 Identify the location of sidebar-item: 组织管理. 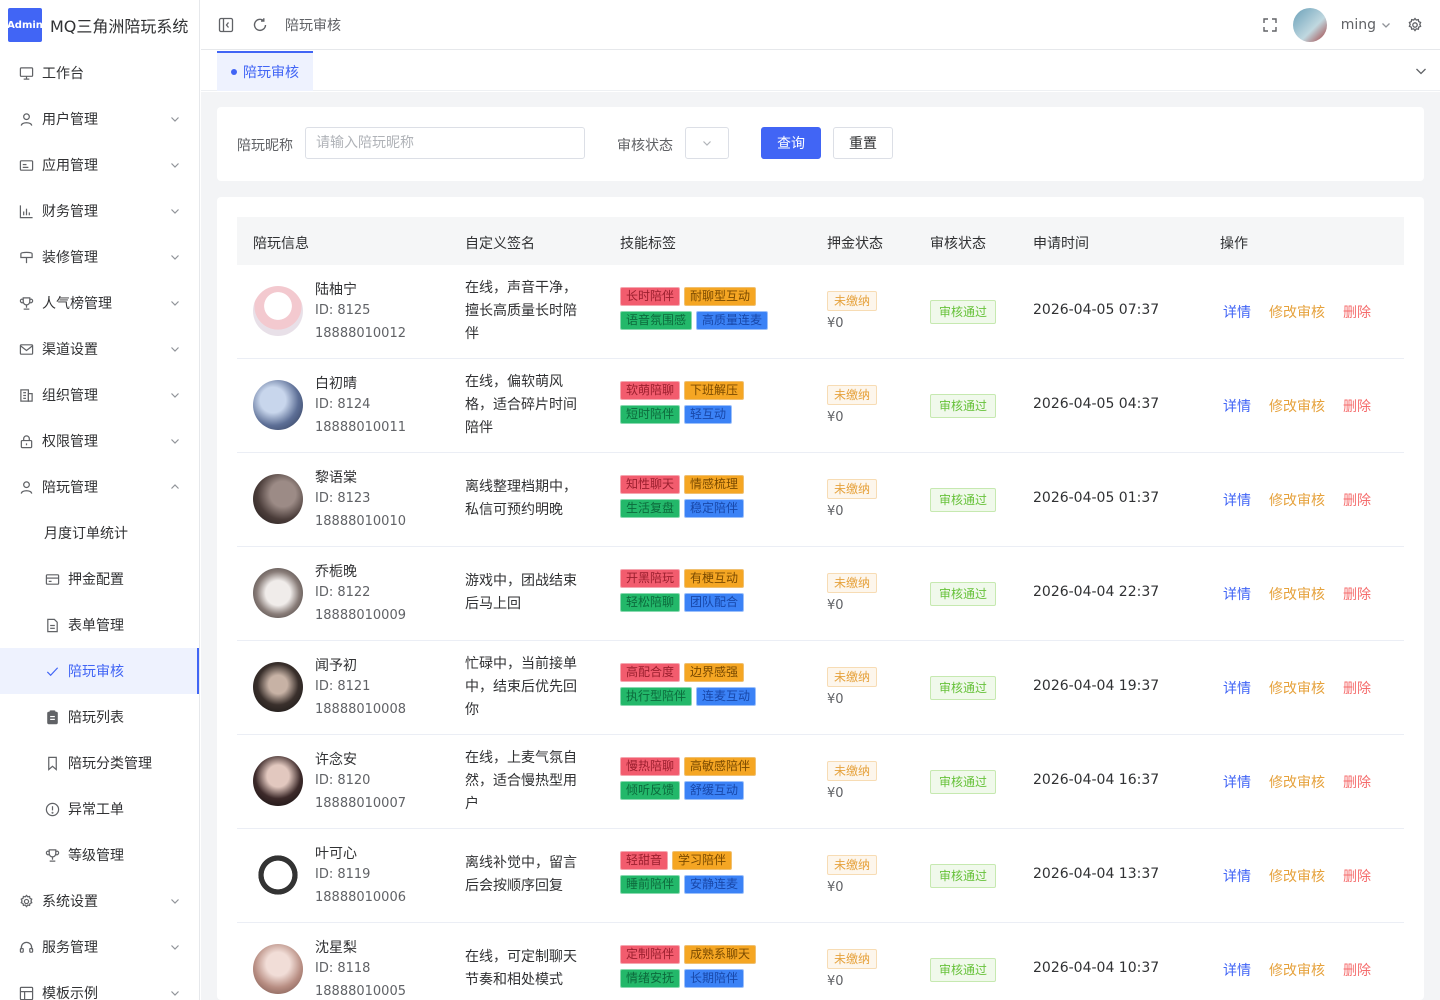
(99, 395).